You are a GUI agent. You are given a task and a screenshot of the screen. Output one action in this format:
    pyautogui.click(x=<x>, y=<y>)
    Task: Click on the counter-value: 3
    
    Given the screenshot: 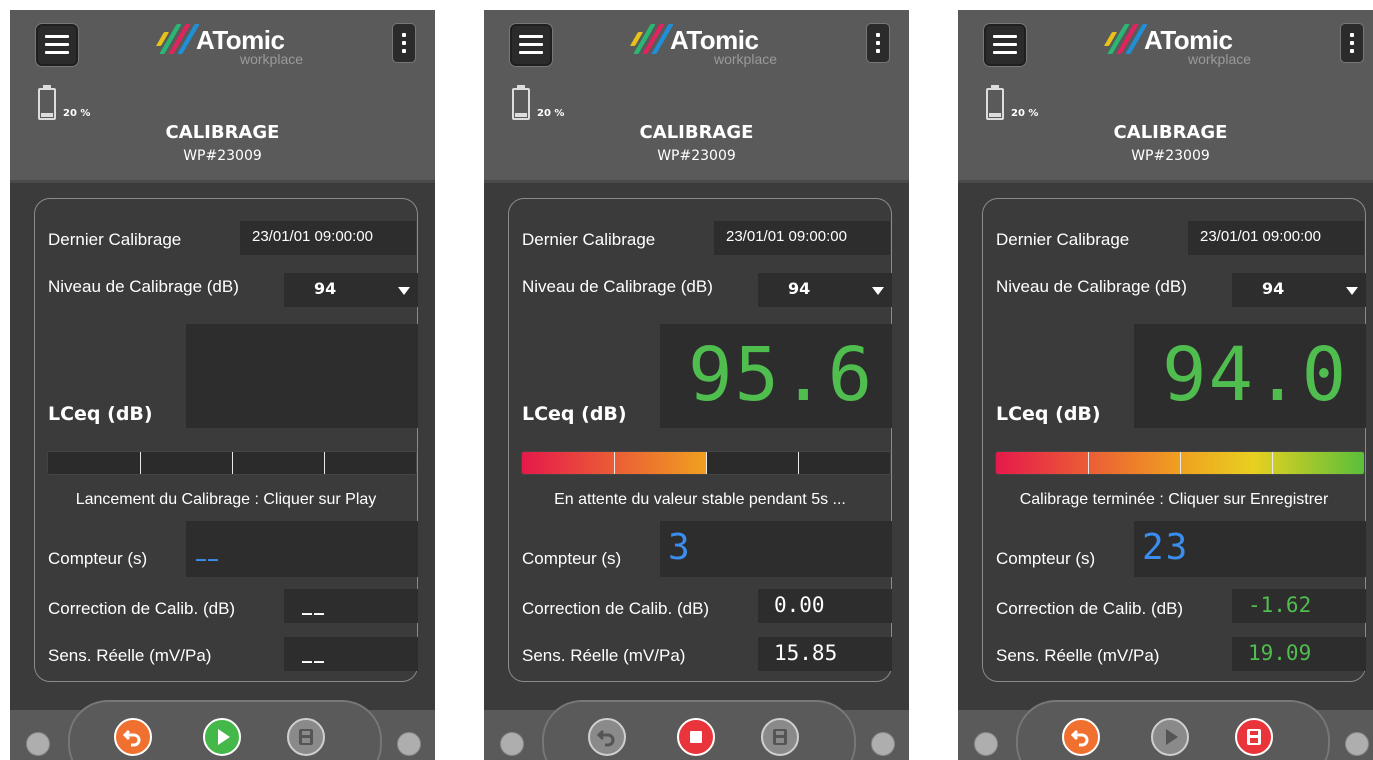 What is the action you would take?
    pyautogui.click(x=680, y=547)
    